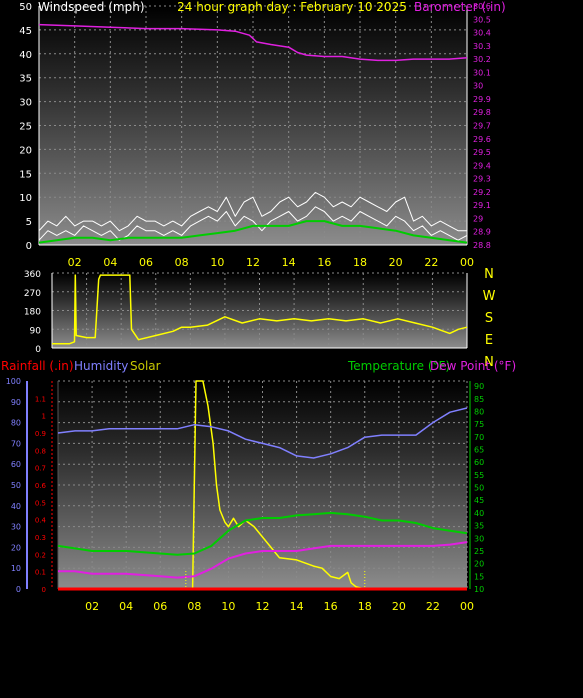 The height and width of the screenshot is (698, 583). What do you see at coordinates (16, 464) in the screenshot?
I see `humidity-tick-label: 60` at bounding box center [16, 464].